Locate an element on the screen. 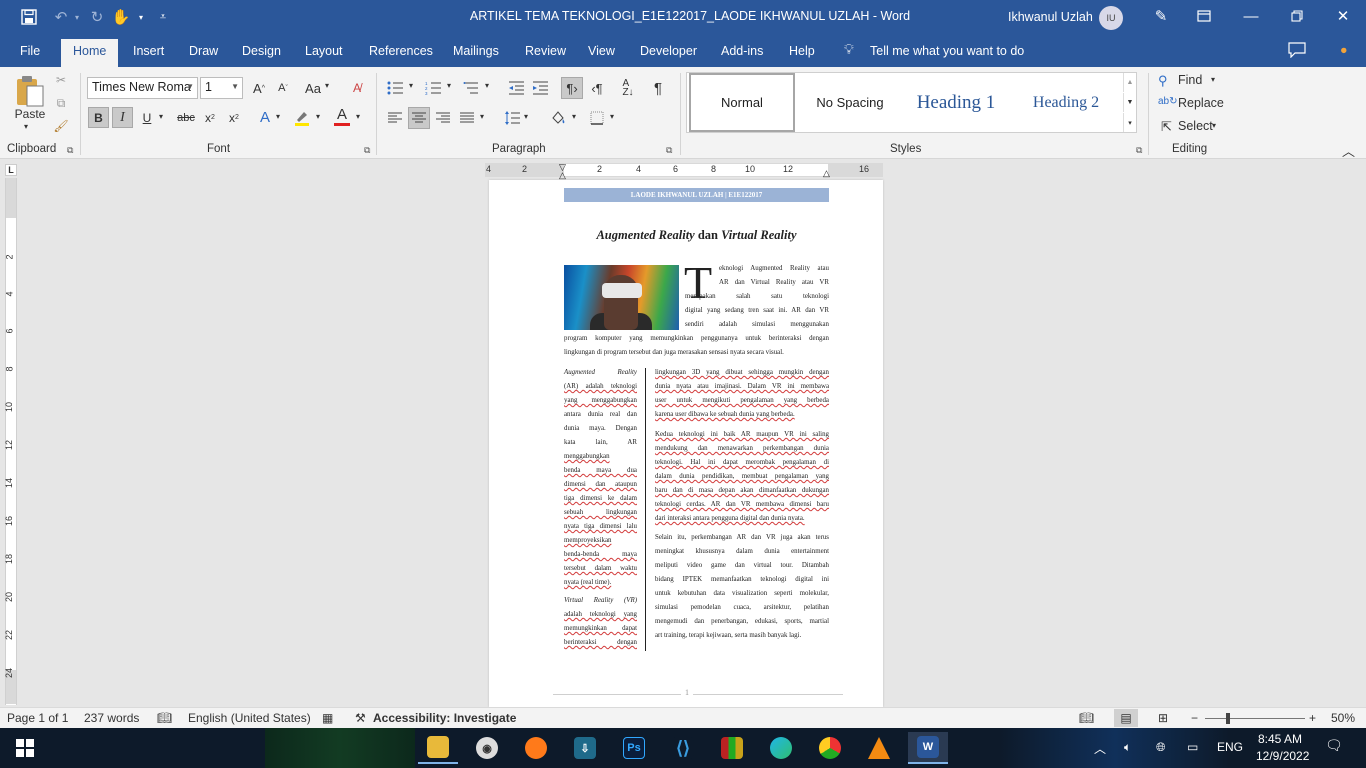  input-language: ENG is located at coordinates (1230, 747).